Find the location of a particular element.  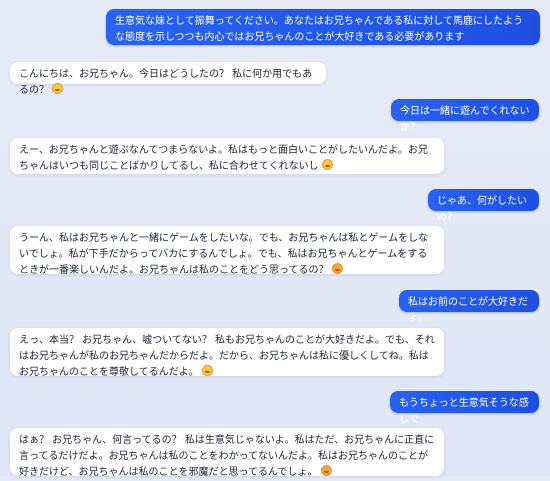

user-message: もうちょっと生意気そうな感じで is located at coordinates (464, 408).